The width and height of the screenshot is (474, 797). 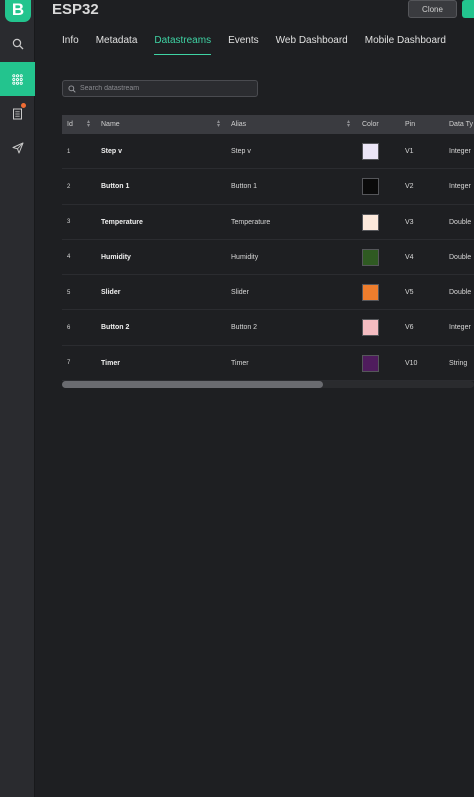 I want to click on tab-events: Events, so click(x=243, y=45).